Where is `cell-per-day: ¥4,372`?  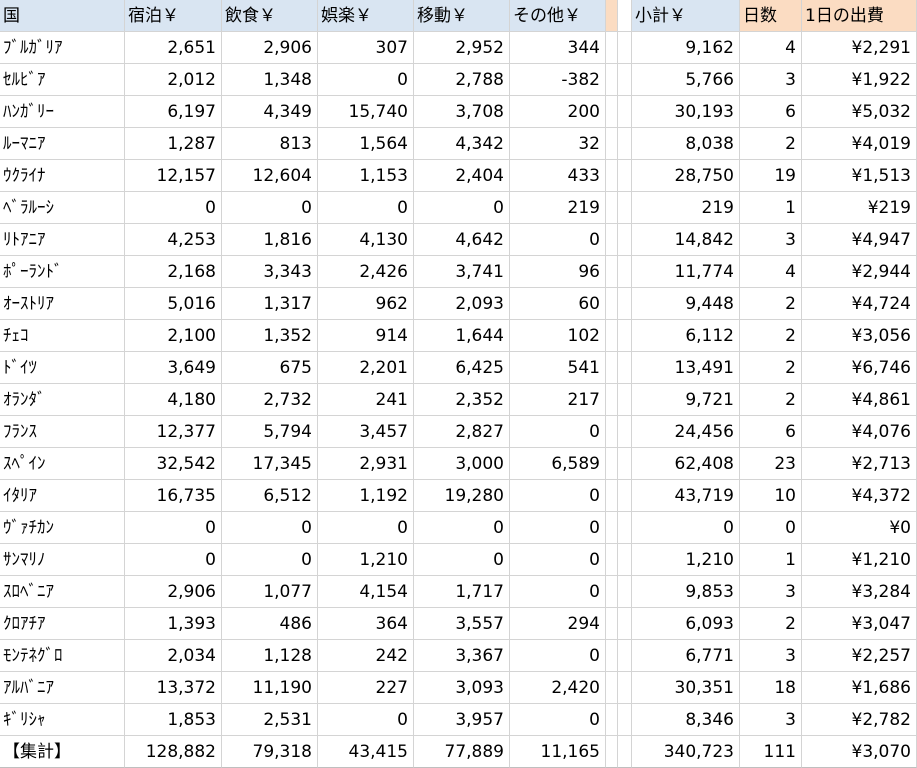
cell-per-day: ¥4,372 is located at coordinates (859, 496).